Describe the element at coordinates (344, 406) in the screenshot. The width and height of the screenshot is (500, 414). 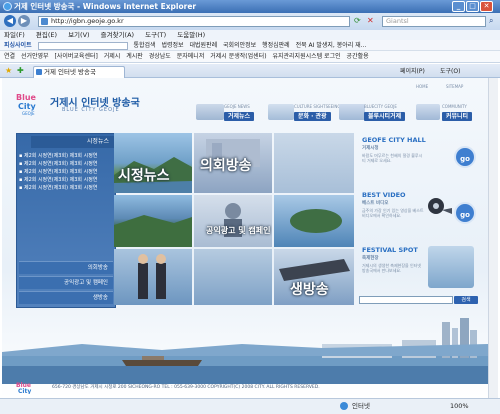
I see `internet-zone-icon` at that location.